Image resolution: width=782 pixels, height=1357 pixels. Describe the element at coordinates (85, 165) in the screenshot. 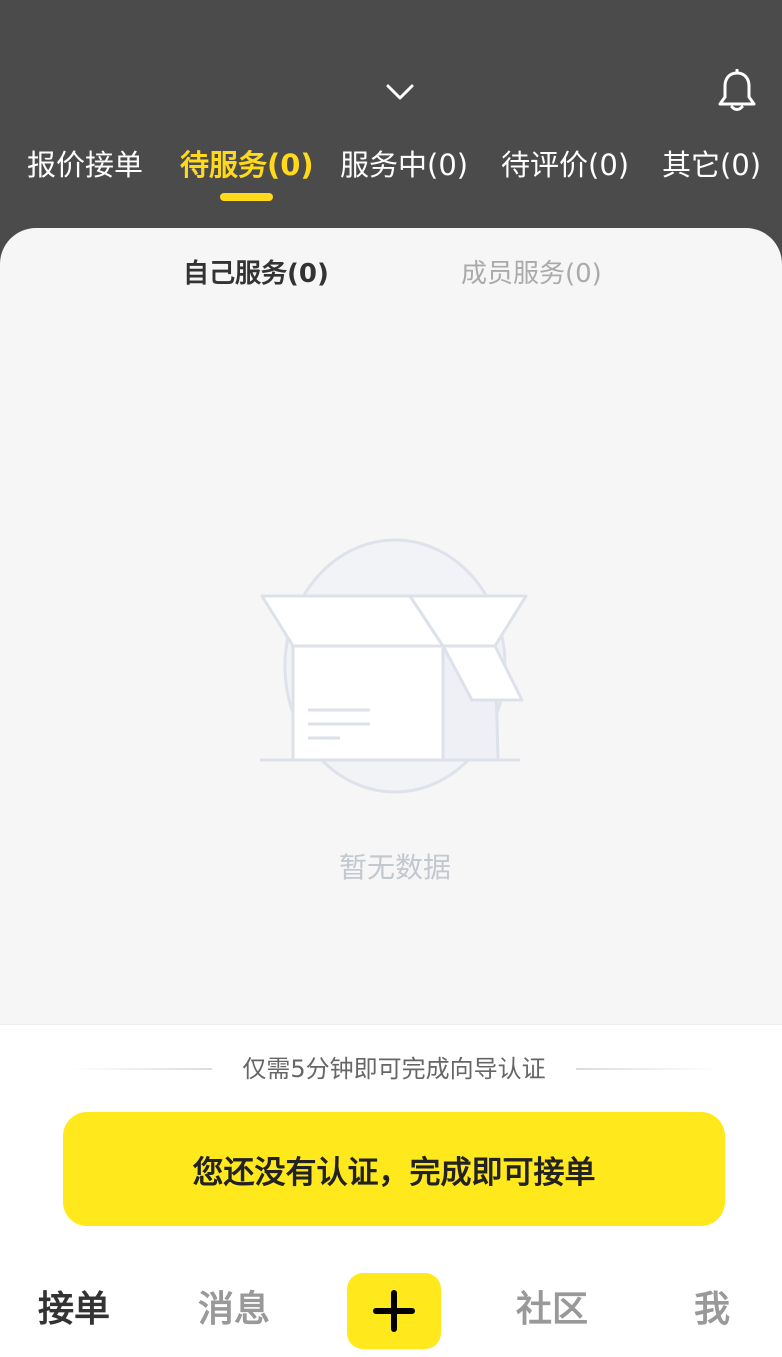

I see `tab-quote-orders: 报价接单` at that location.